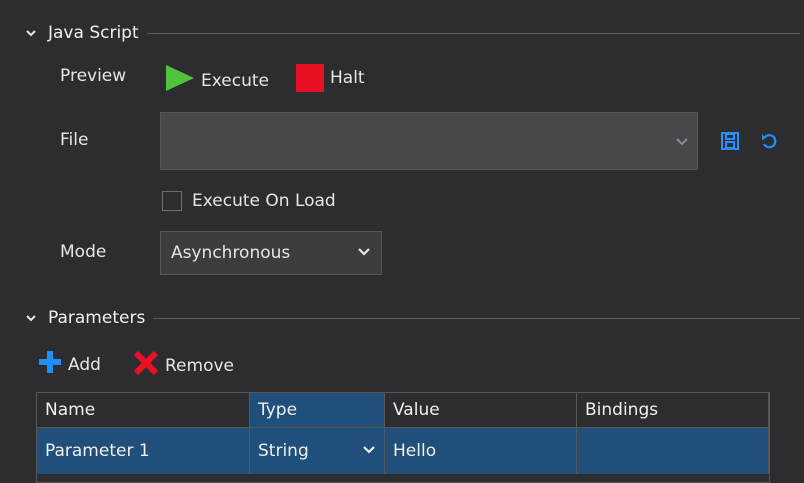 The image size is (804, 483). What do you see at coordinates (673, 451) in the screenshot?
I see `parameter-bindings-cell` at bounding box center [673, 451].